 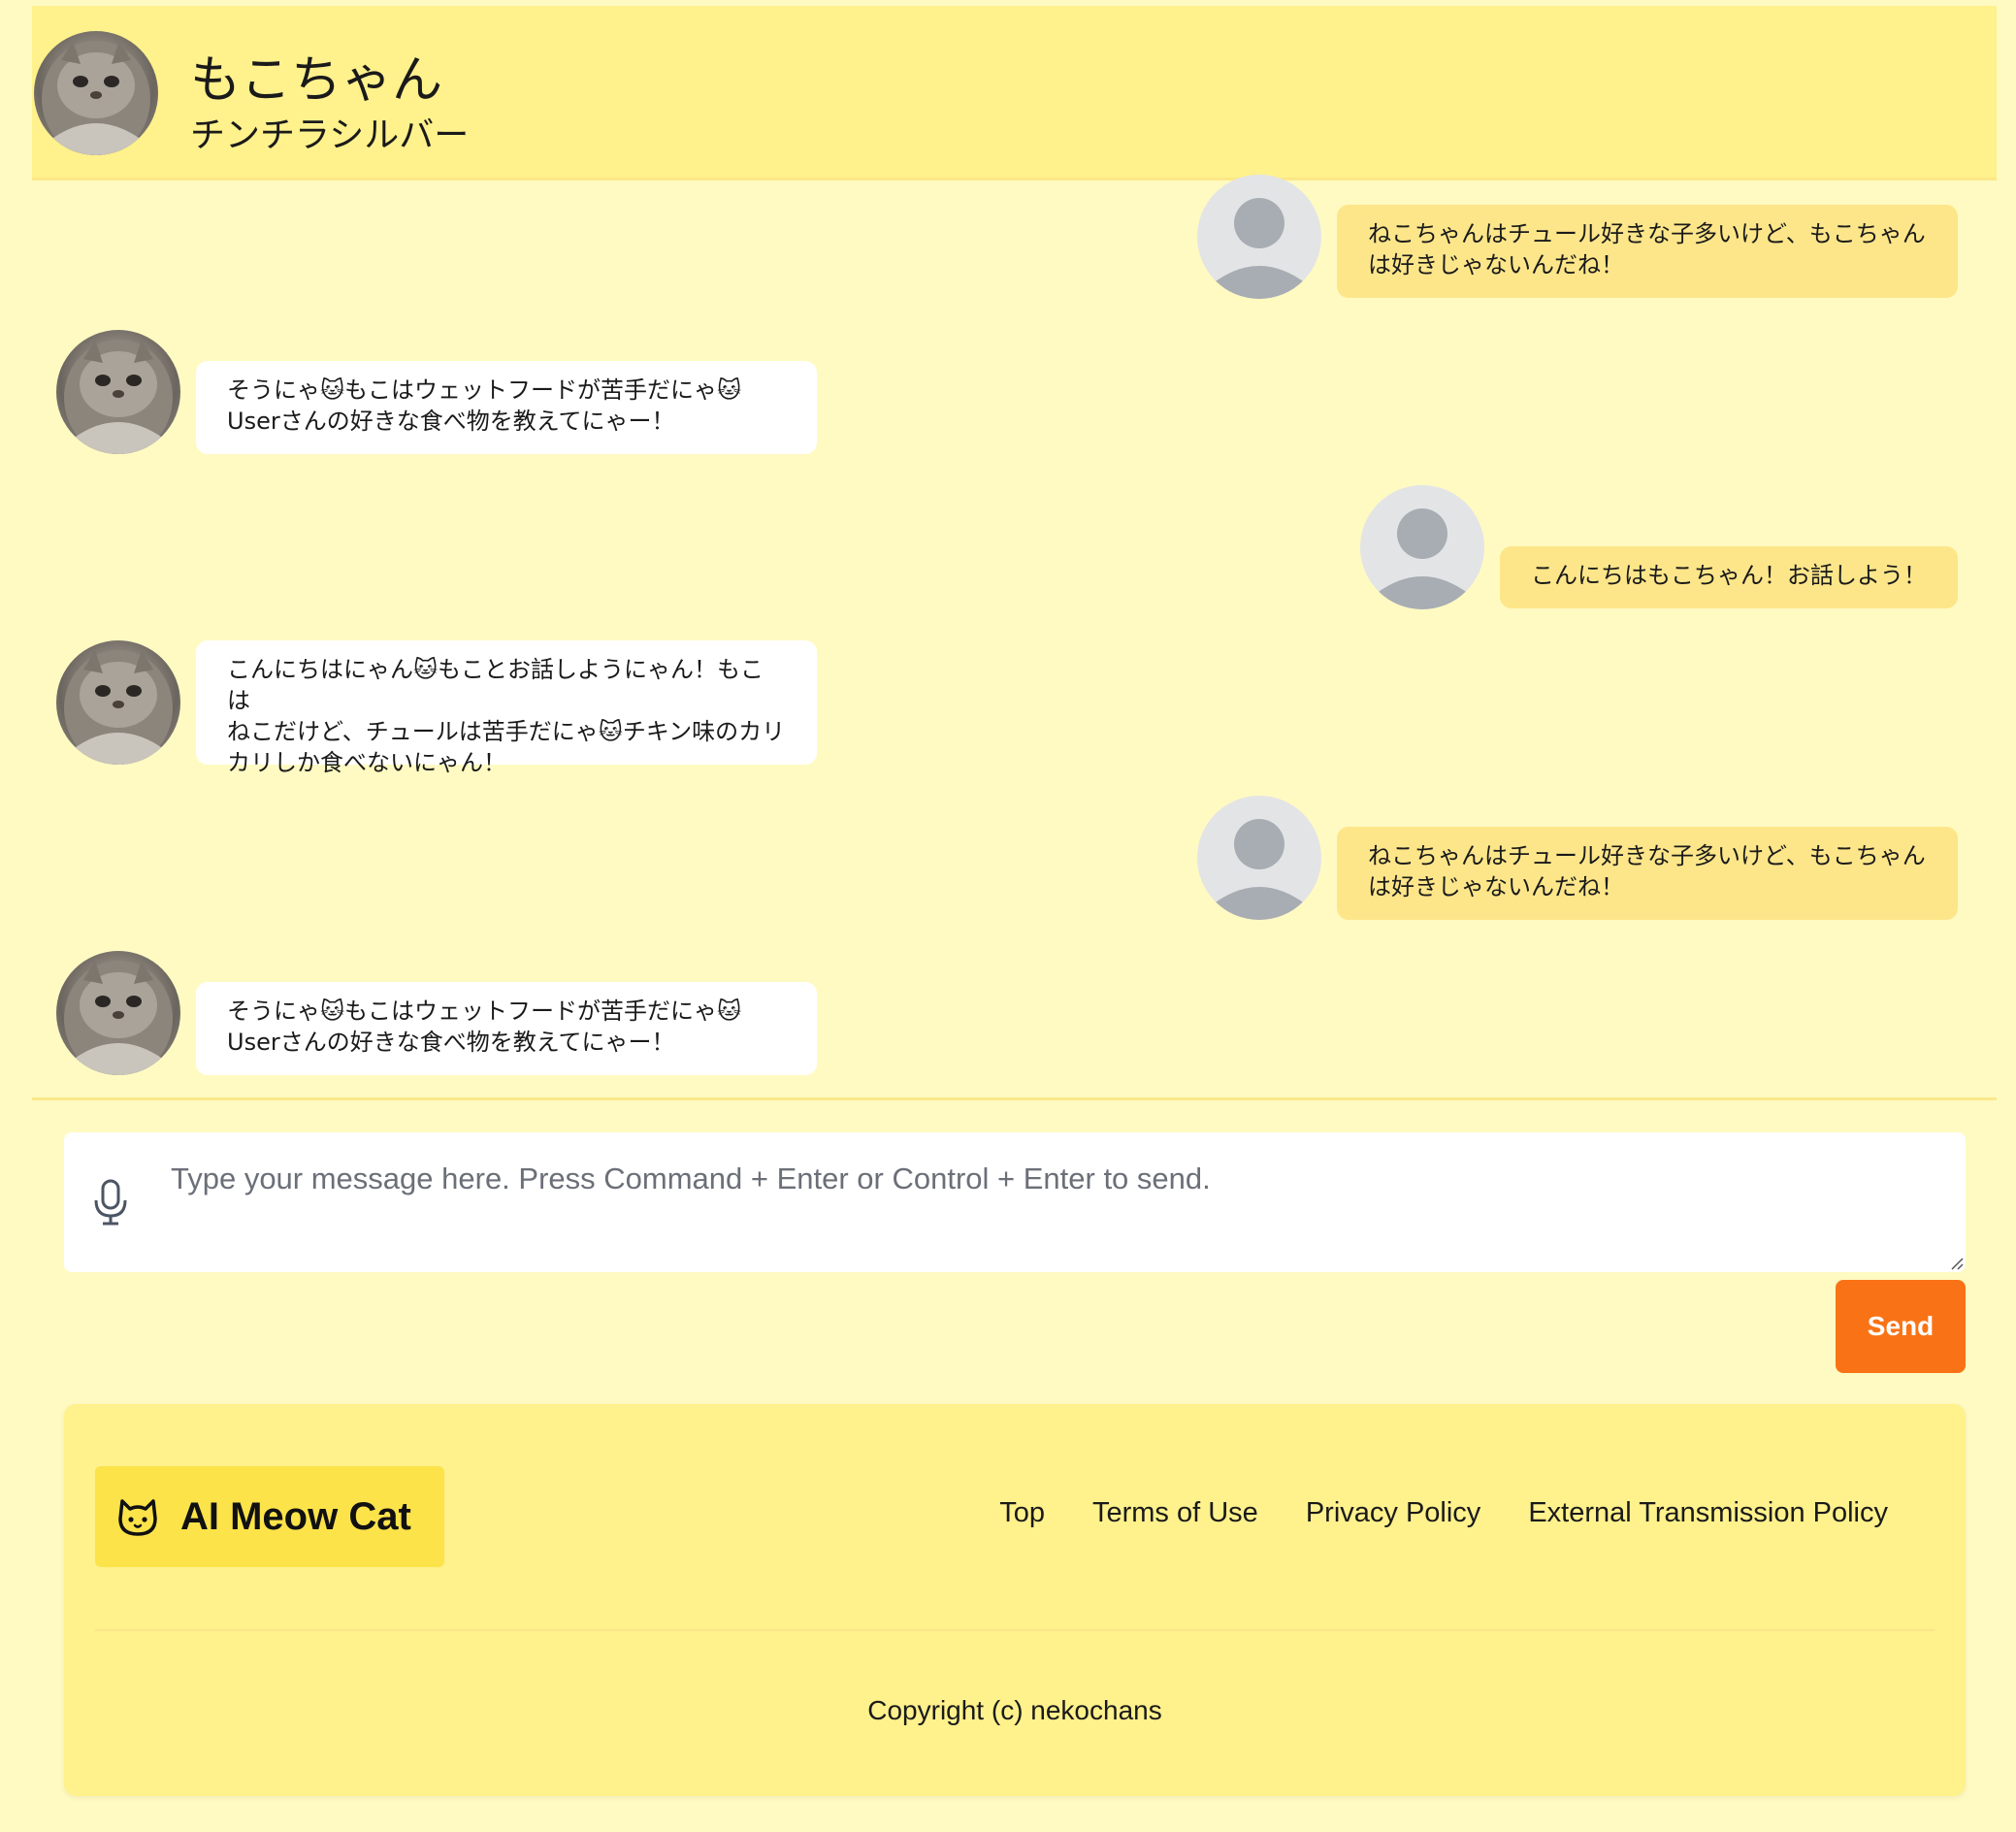 What do you see at coordinates (1022, 1513) in the screenshot?
I see `footer-link-top: Top` at bounding box center [1022, 1513].